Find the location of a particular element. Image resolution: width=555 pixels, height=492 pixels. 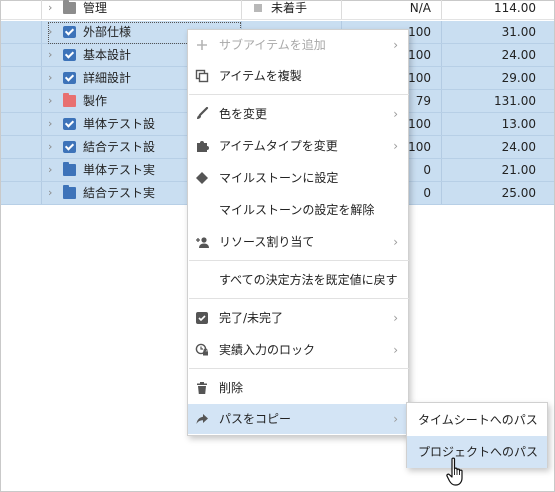

clock-lock-icon is located at coordinates (202, 350).